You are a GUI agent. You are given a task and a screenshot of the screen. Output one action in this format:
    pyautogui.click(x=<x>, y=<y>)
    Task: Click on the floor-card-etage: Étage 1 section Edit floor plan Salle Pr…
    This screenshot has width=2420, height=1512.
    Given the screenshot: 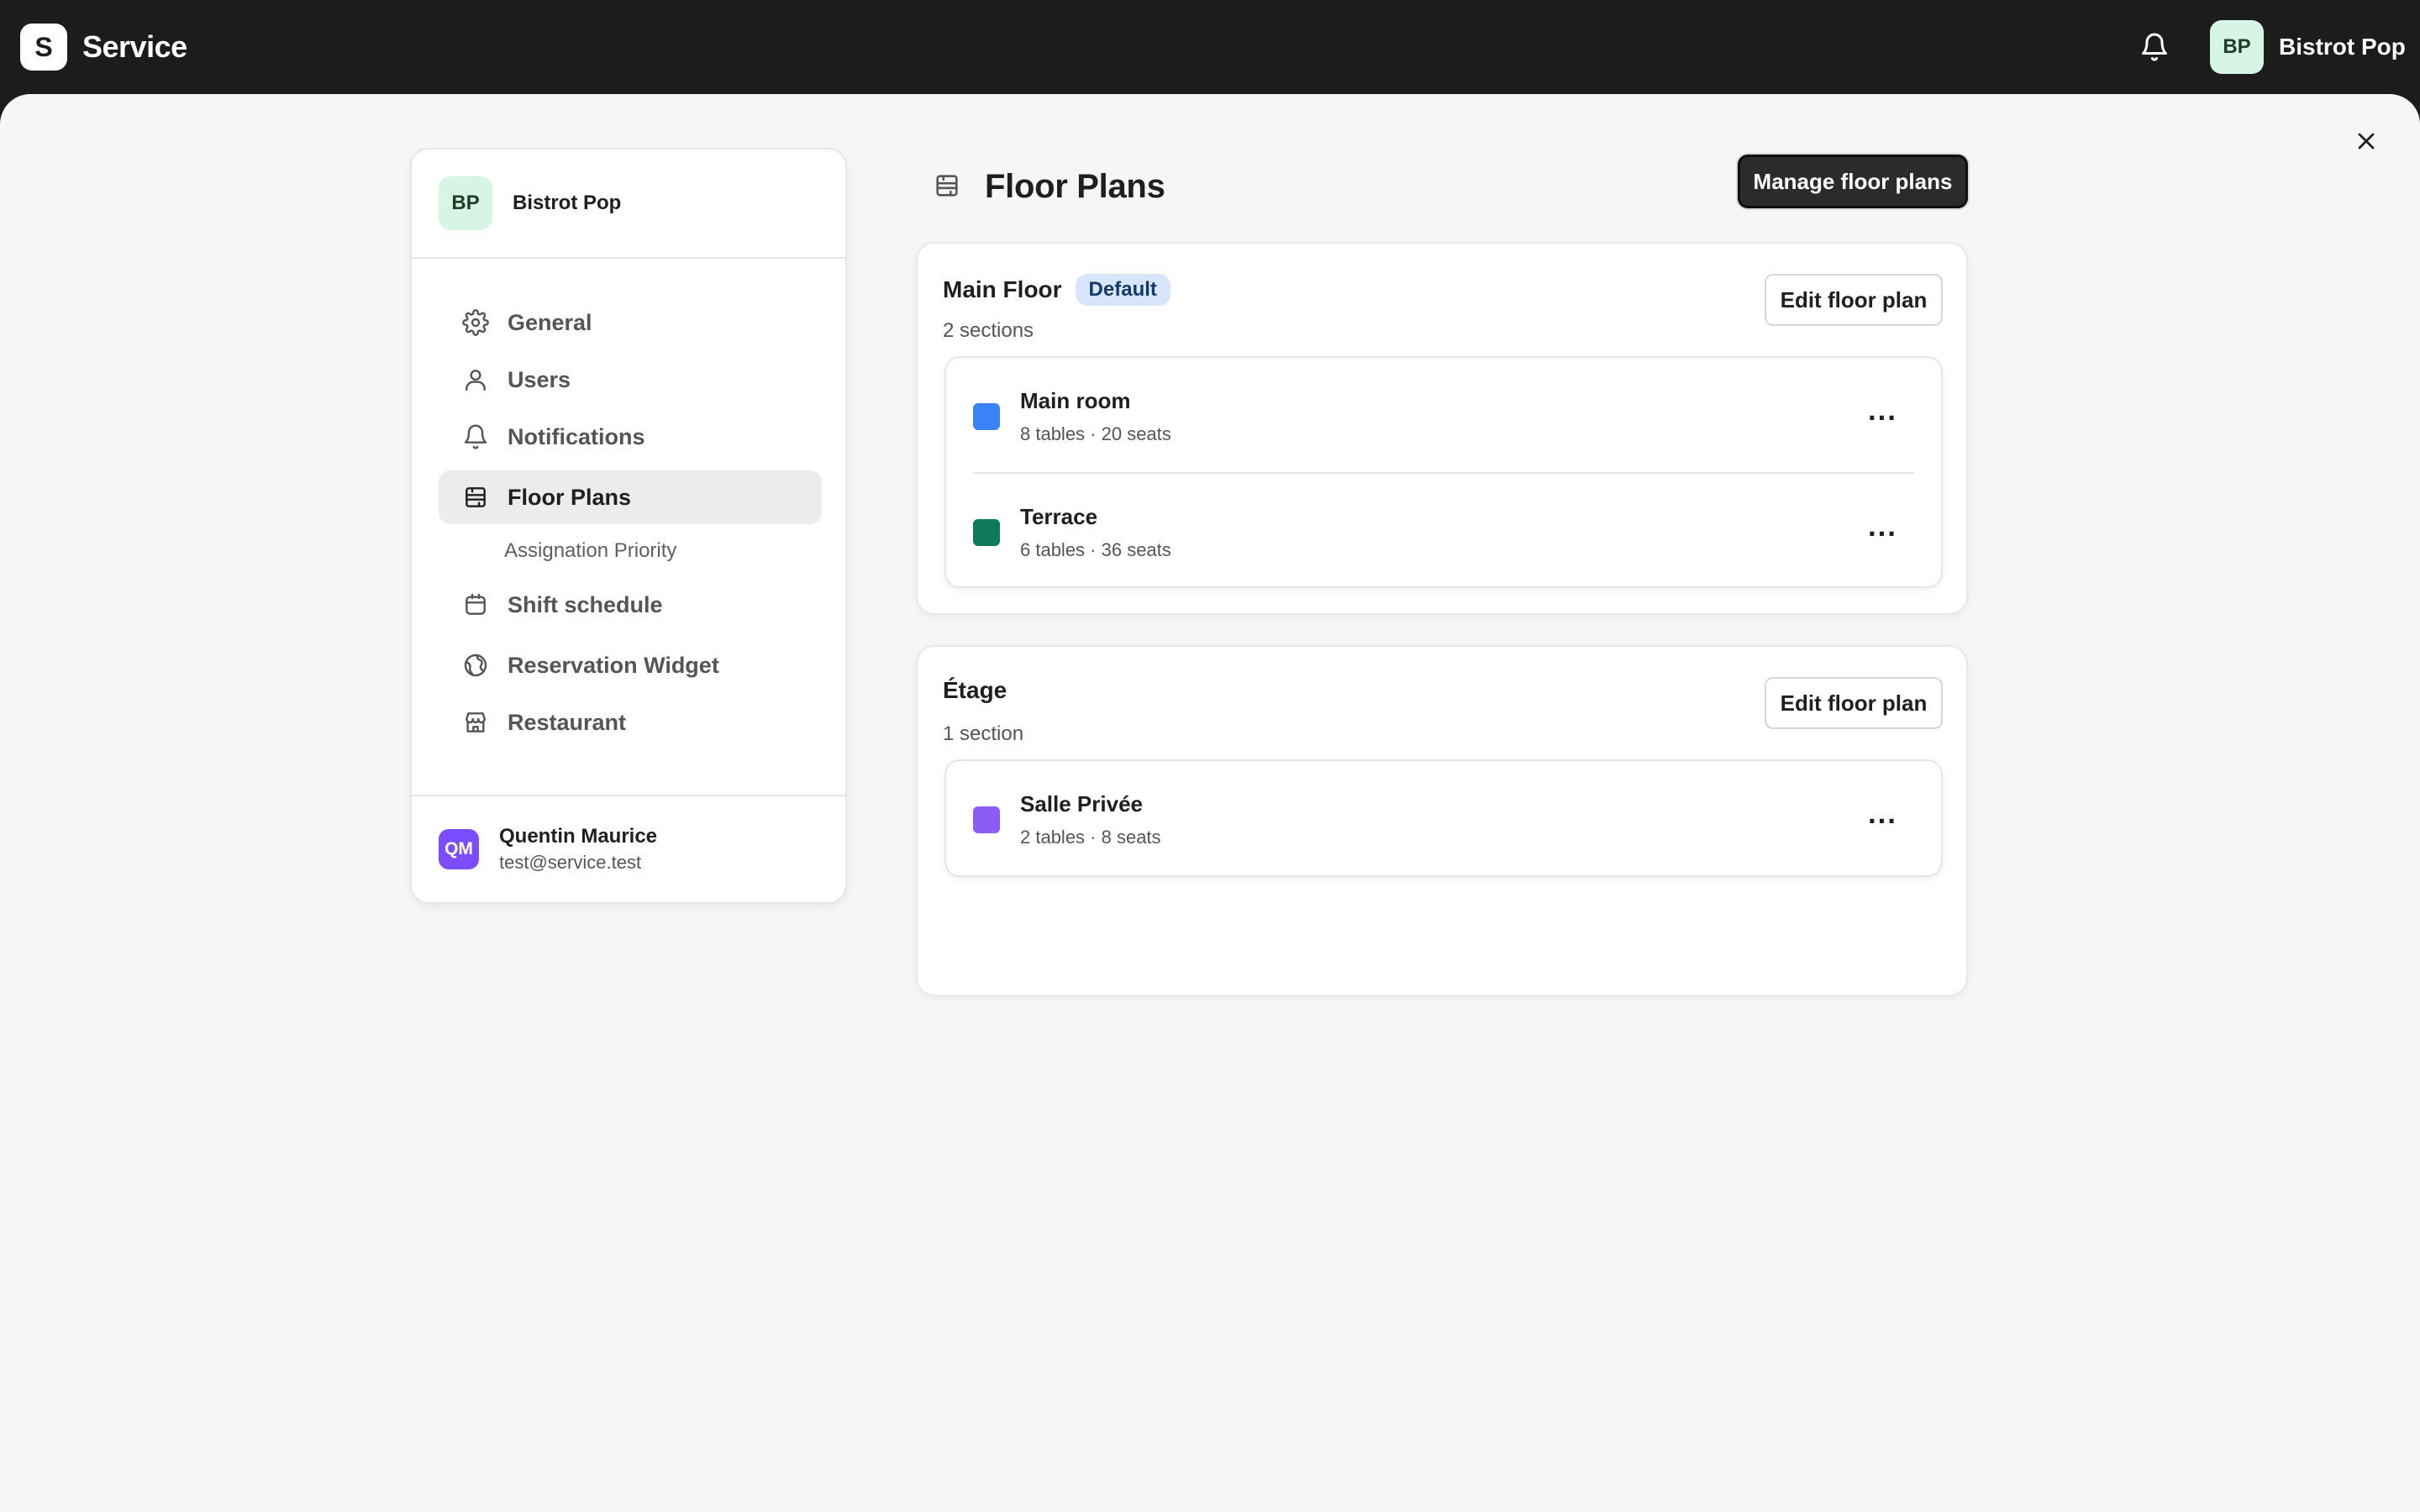 What is the action you would take?
    pyautogui.click(x=1442, y=820)
    